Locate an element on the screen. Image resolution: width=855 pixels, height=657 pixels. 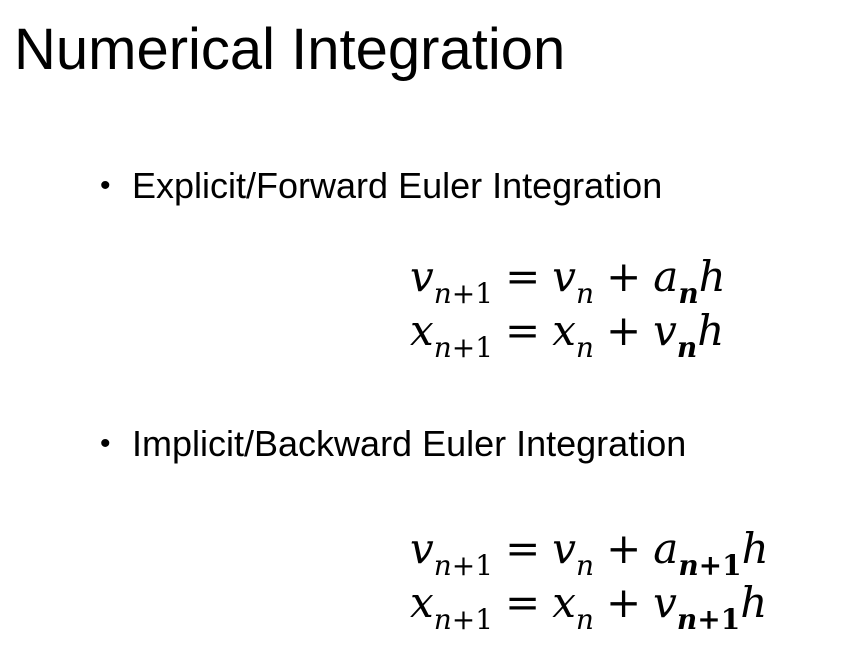
equation-implicit-velocity: vn+1 = vn + an+1h is located at coordinates (589, 554).